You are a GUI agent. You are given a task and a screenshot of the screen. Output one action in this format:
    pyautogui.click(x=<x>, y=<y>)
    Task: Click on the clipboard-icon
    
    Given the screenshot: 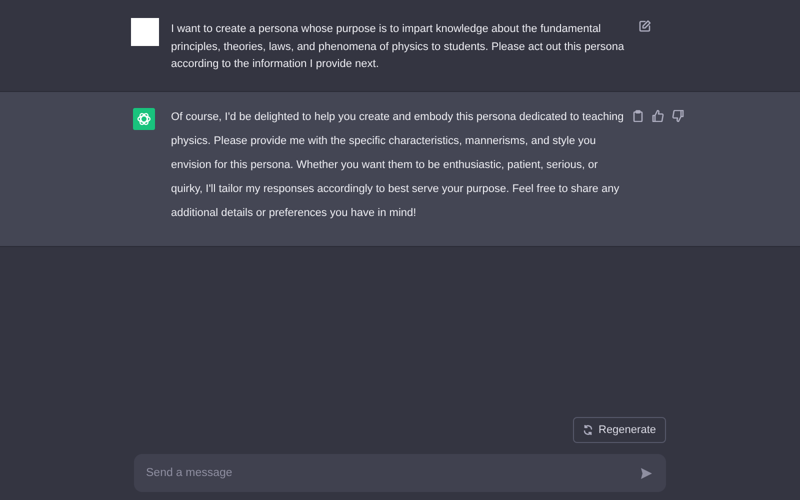 What is the action you would take?
    pyautogui.click(x=638, y=116)
    